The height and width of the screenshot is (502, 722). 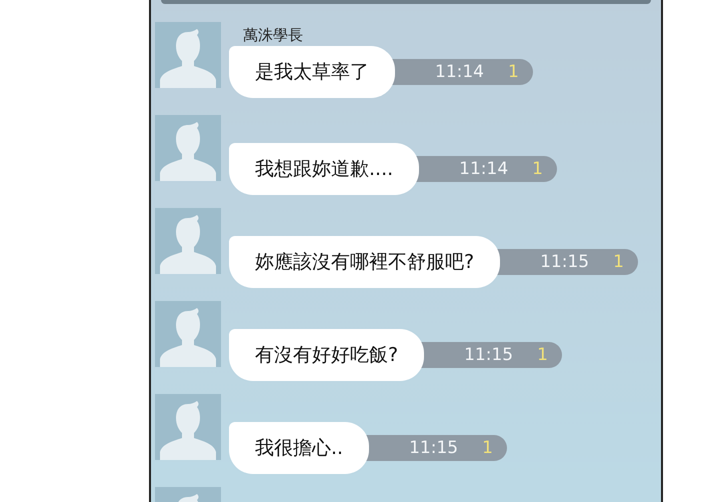 I want to click on sender-name: 萬洙學長, so click(x=273, y=36).